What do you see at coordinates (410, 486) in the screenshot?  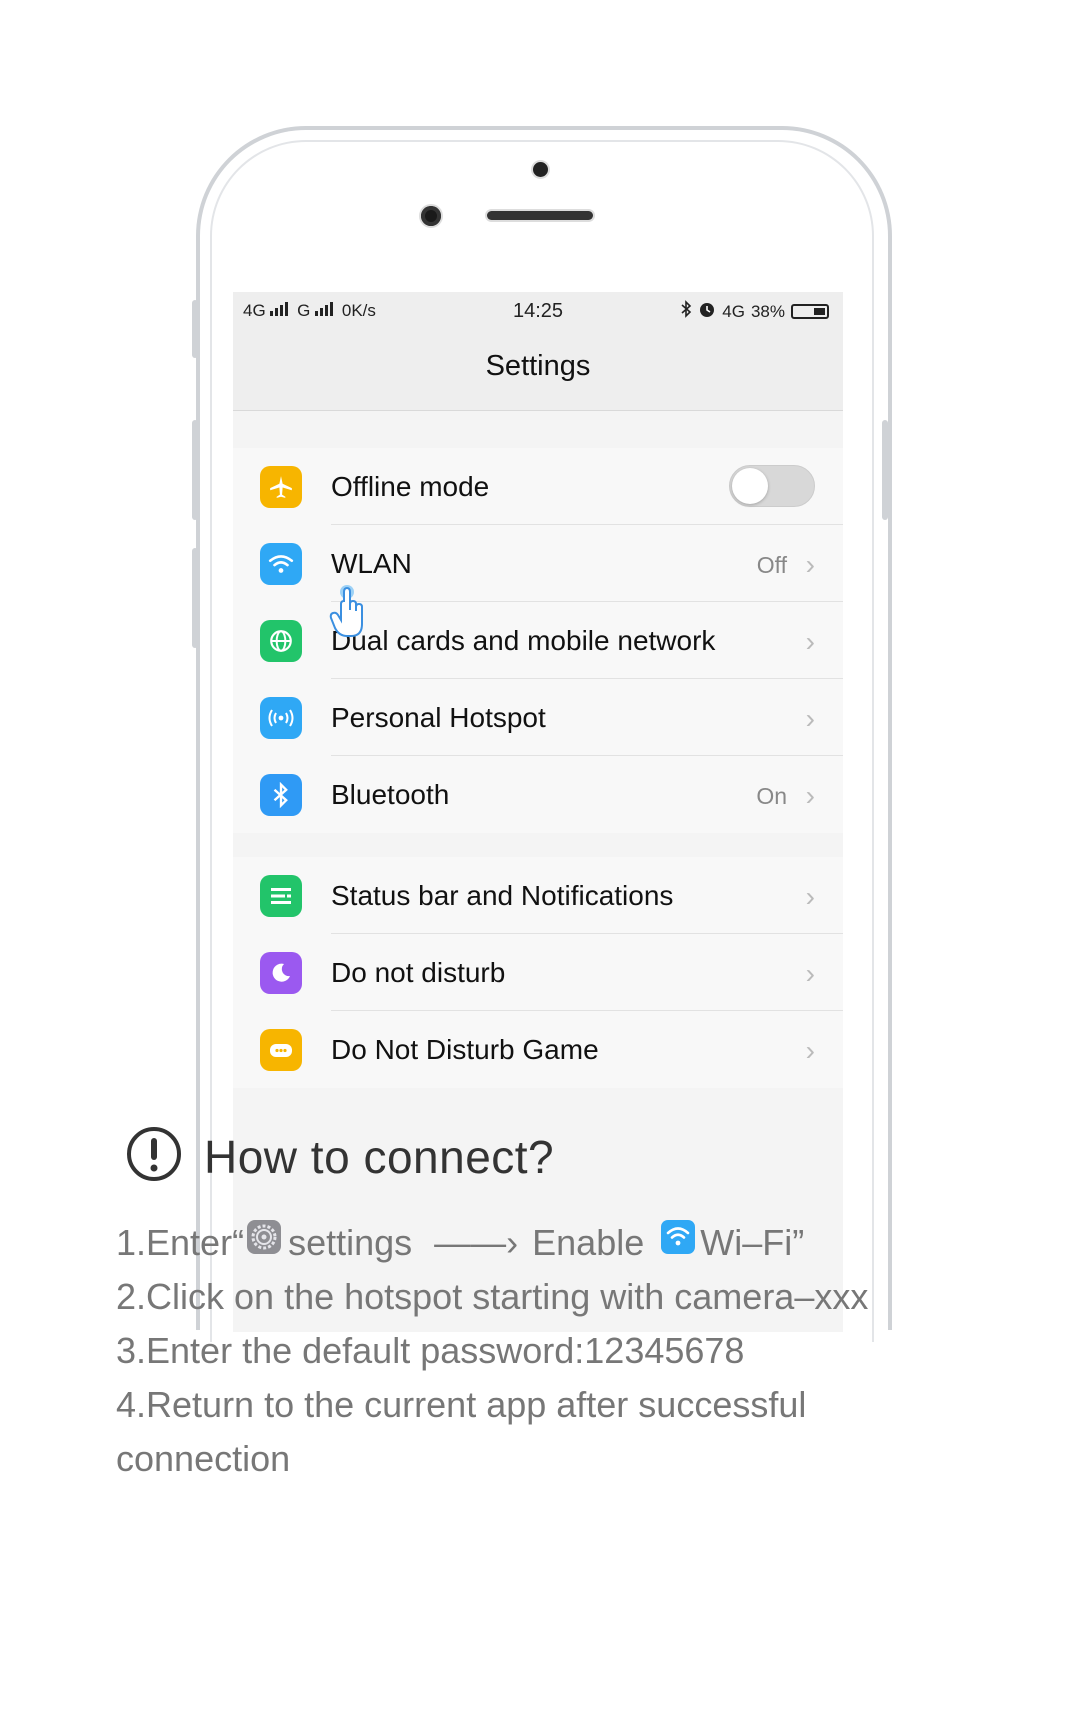 I see `row-label: Offline mode` at bounding box center [410, 486].